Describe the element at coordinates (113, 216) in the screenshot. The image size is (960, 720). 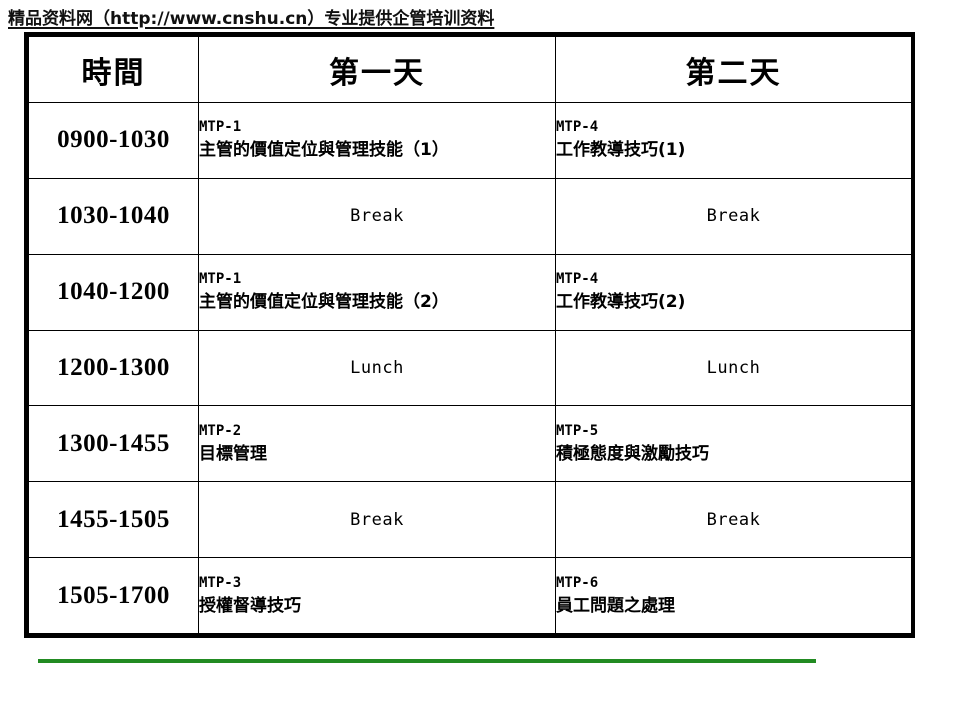
I see `time-slot: 1030-1040` at that location.